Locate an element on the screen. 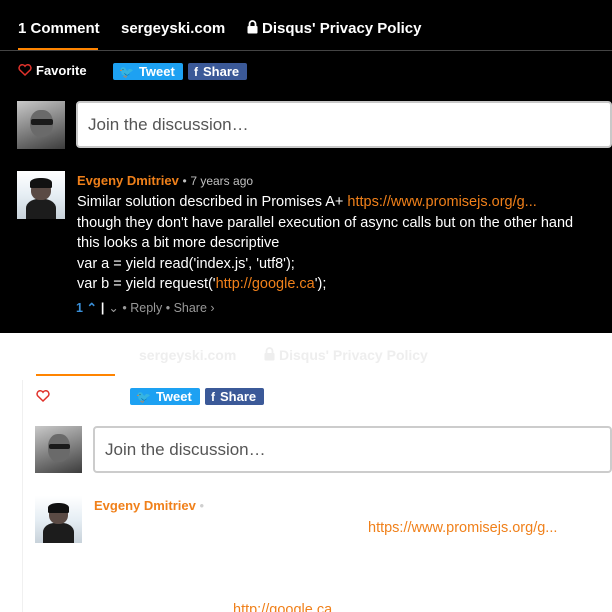 This screenshot has width=612, height=612. favorite-label: Favorite is located at coordinates (61, 70).